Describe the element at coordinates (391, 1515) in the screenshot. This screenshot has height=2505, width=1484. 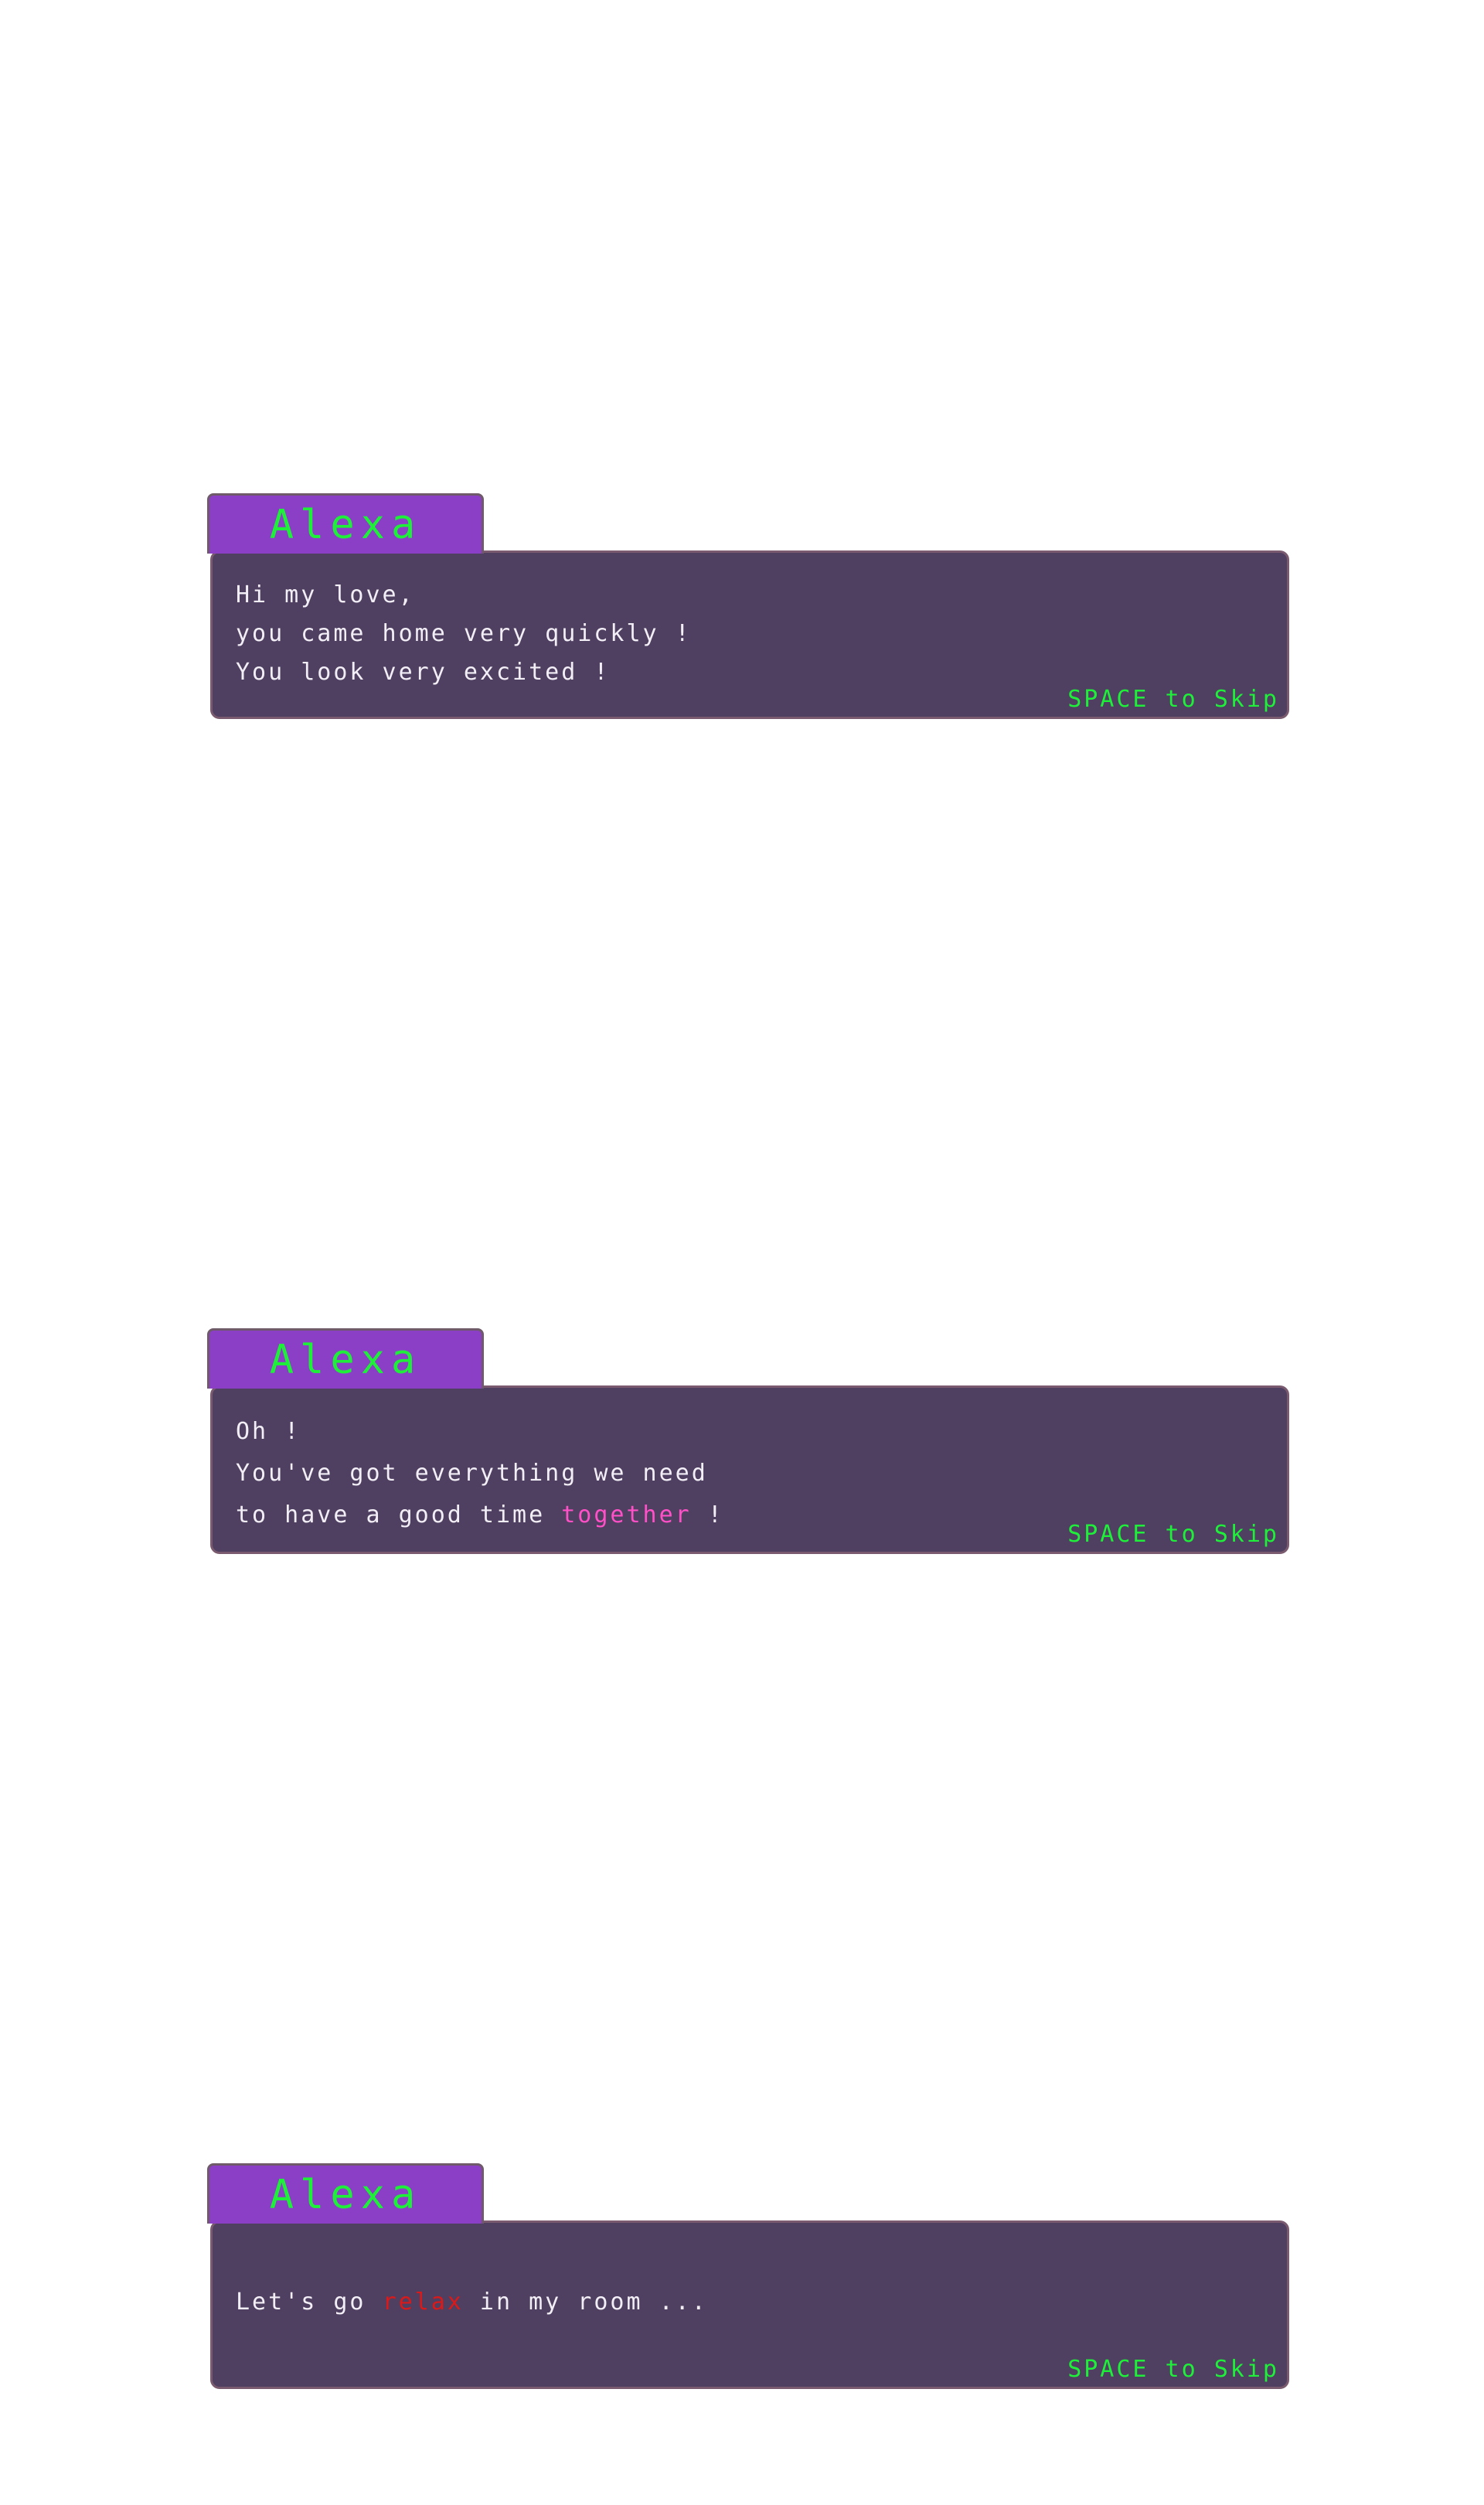
I see `dialogue-line: to have a good time` at that location.